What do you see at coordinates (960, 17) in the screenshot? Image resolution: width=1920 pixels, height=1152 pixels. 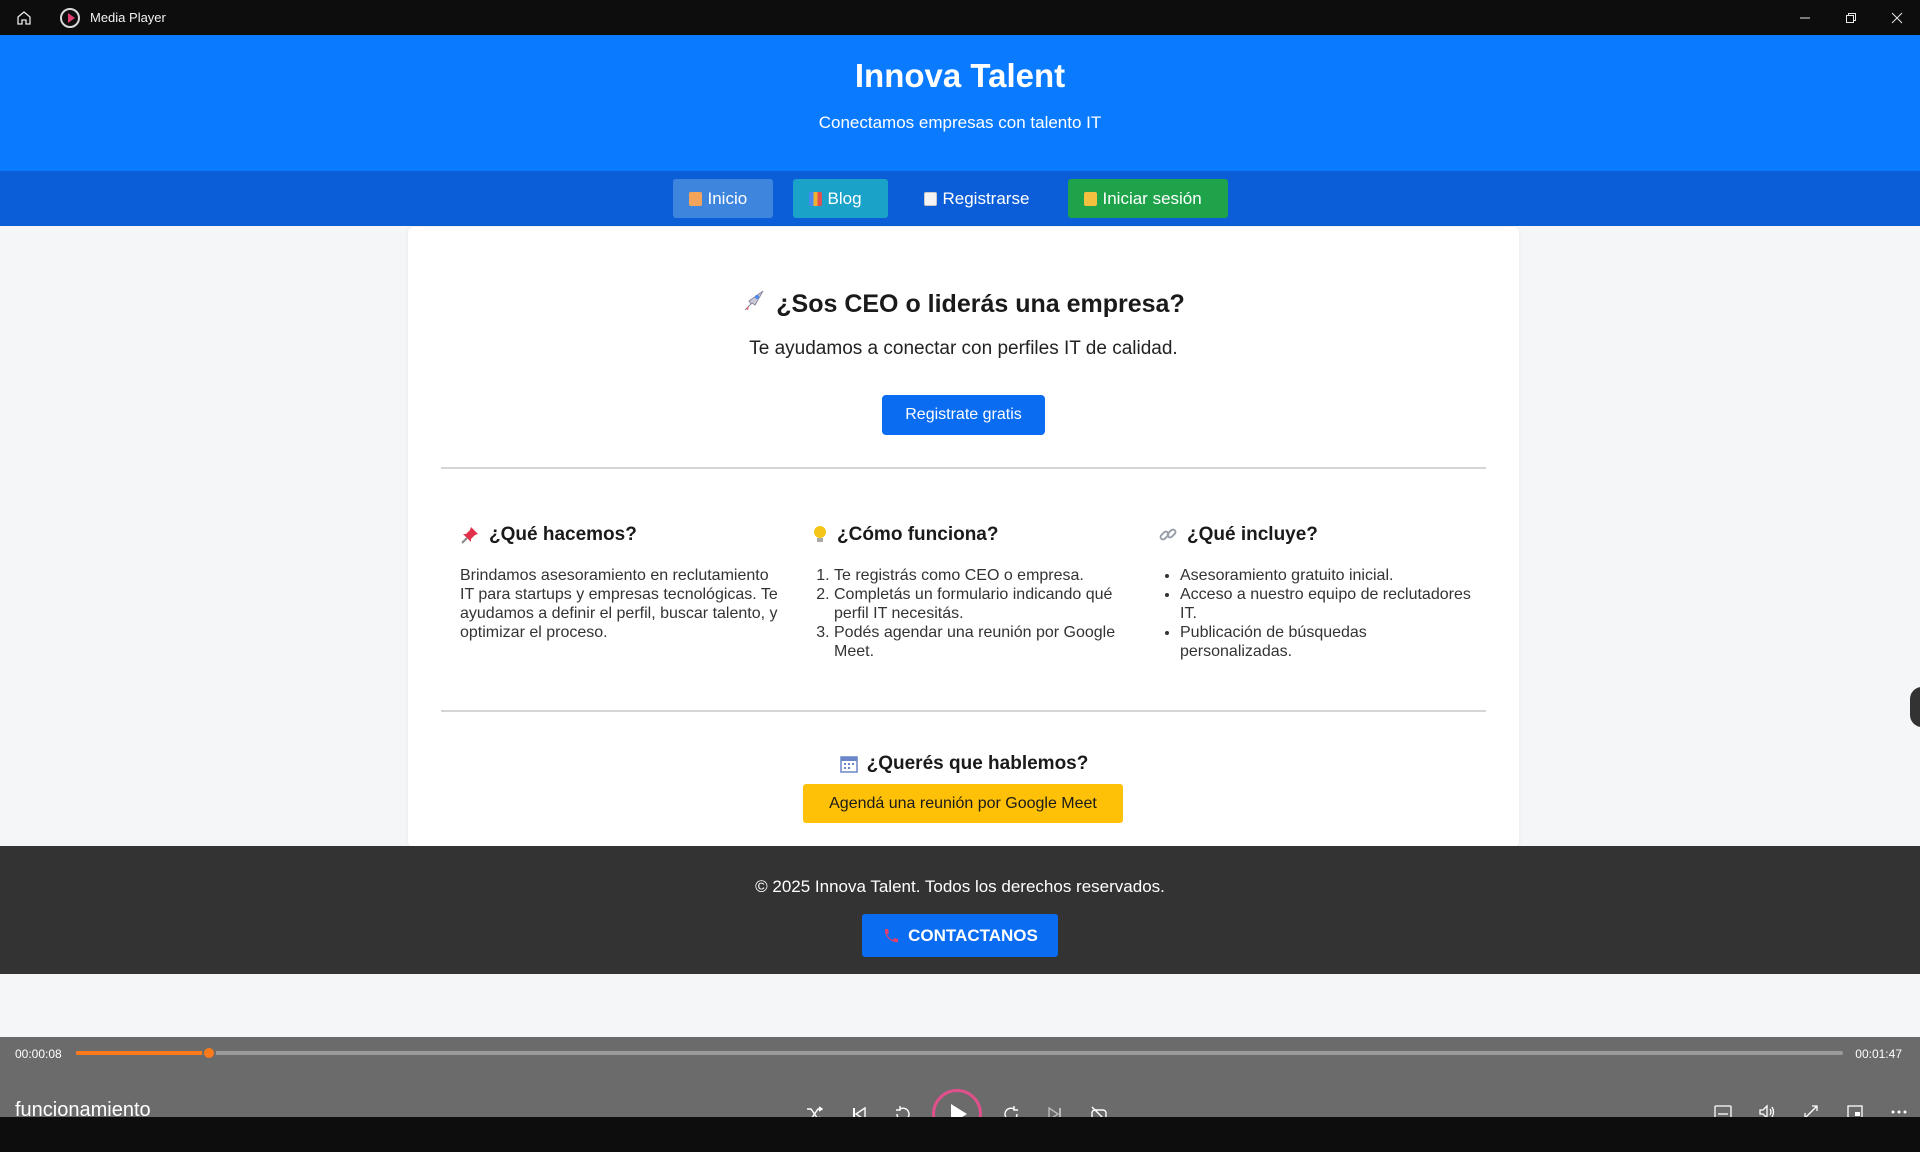 I see `window-titlebar: Media Player` at bounding box center [960, 17].